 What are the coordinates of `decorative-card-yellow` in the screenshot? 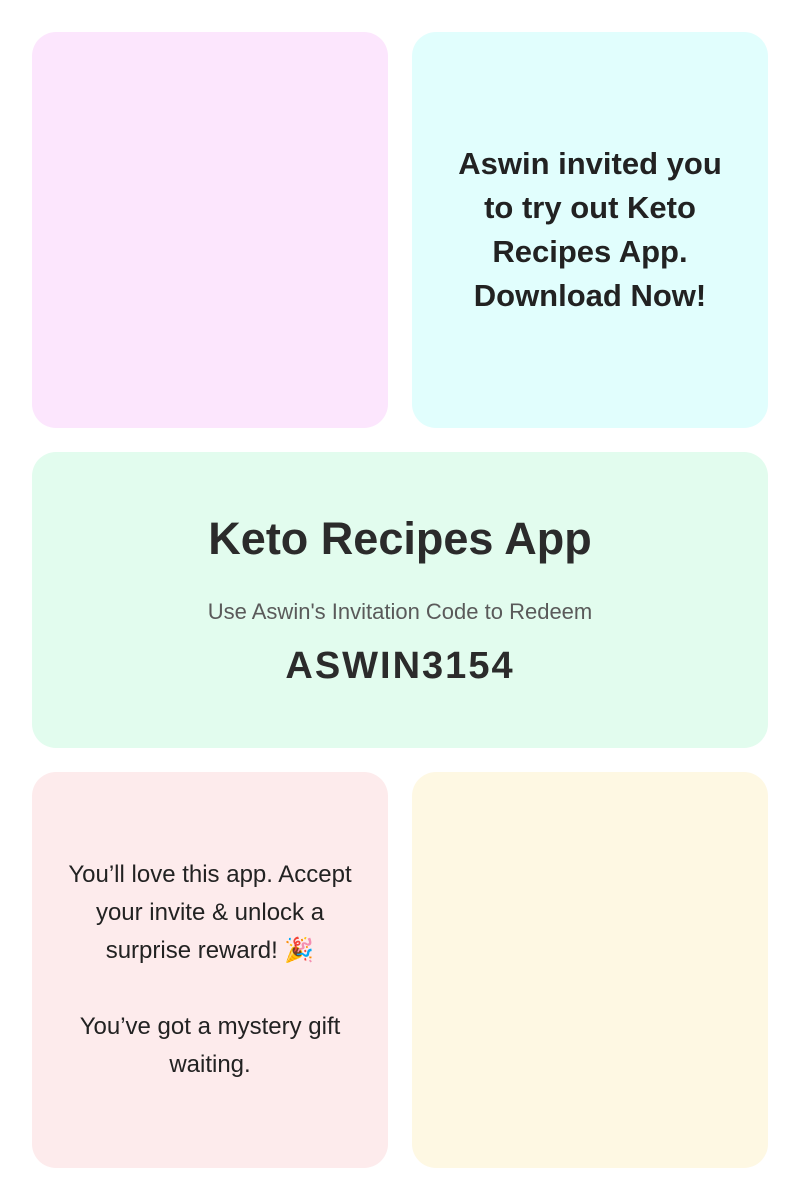 It's located at (590, 970).